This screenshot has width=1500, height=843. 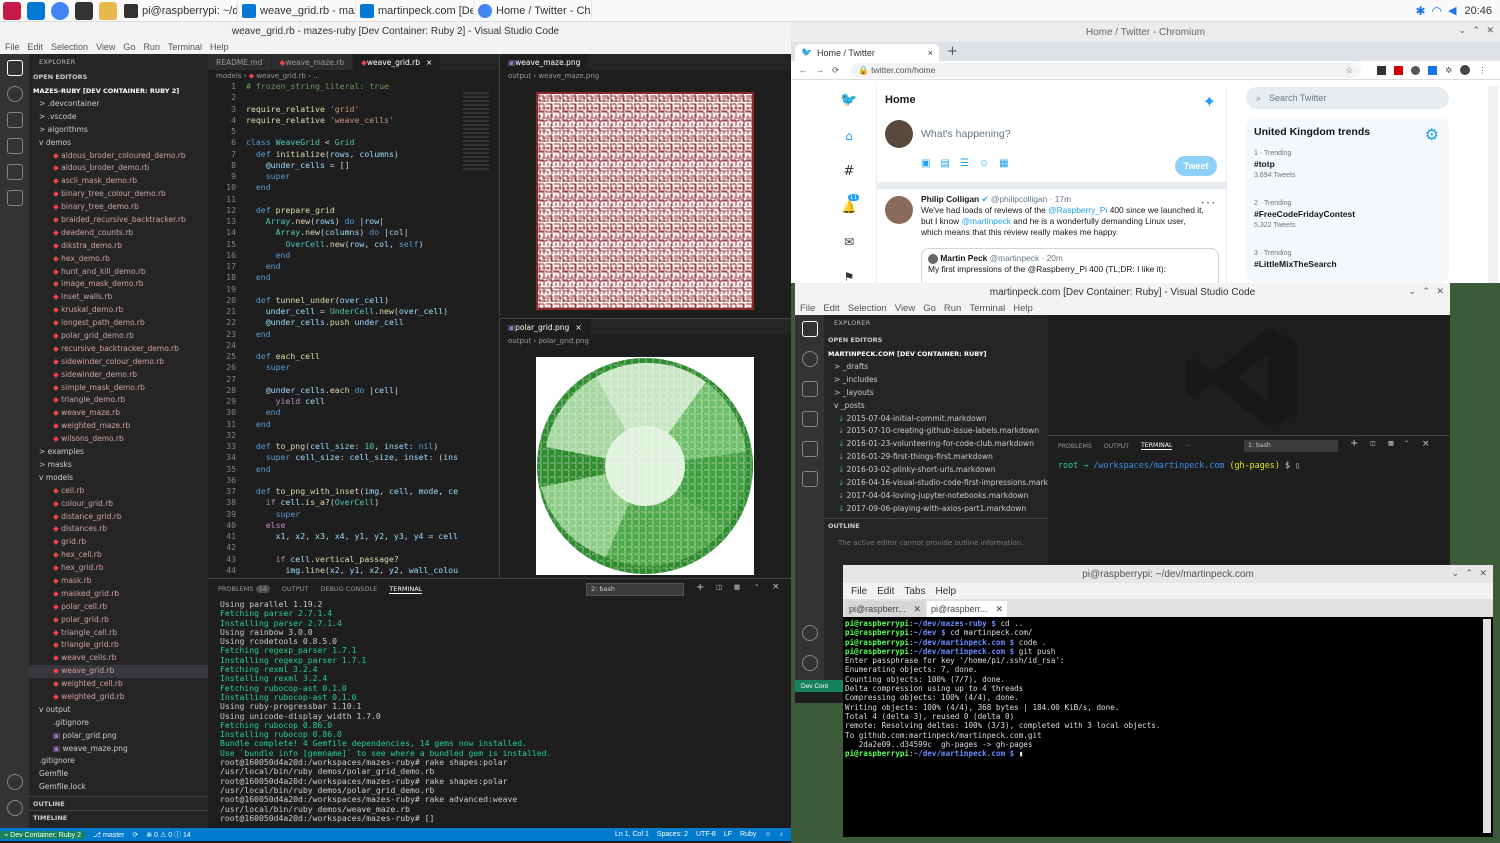 I want to click on outline-section: OUTLINE, so click(x=936, y=525).